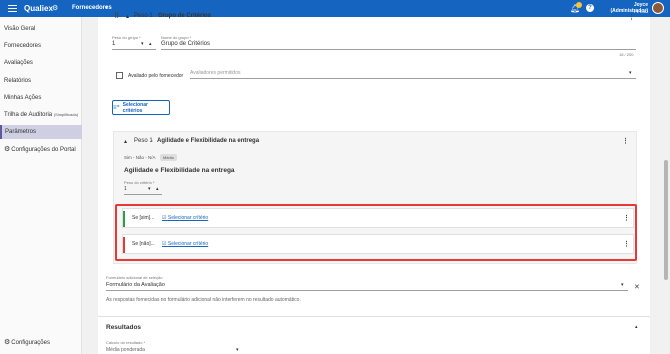 Image resolution: width=670 pixels, height=354 pixels. I want to click on supplier-eval-label: Avaliado pelo fornecedor, so click(156, 76).